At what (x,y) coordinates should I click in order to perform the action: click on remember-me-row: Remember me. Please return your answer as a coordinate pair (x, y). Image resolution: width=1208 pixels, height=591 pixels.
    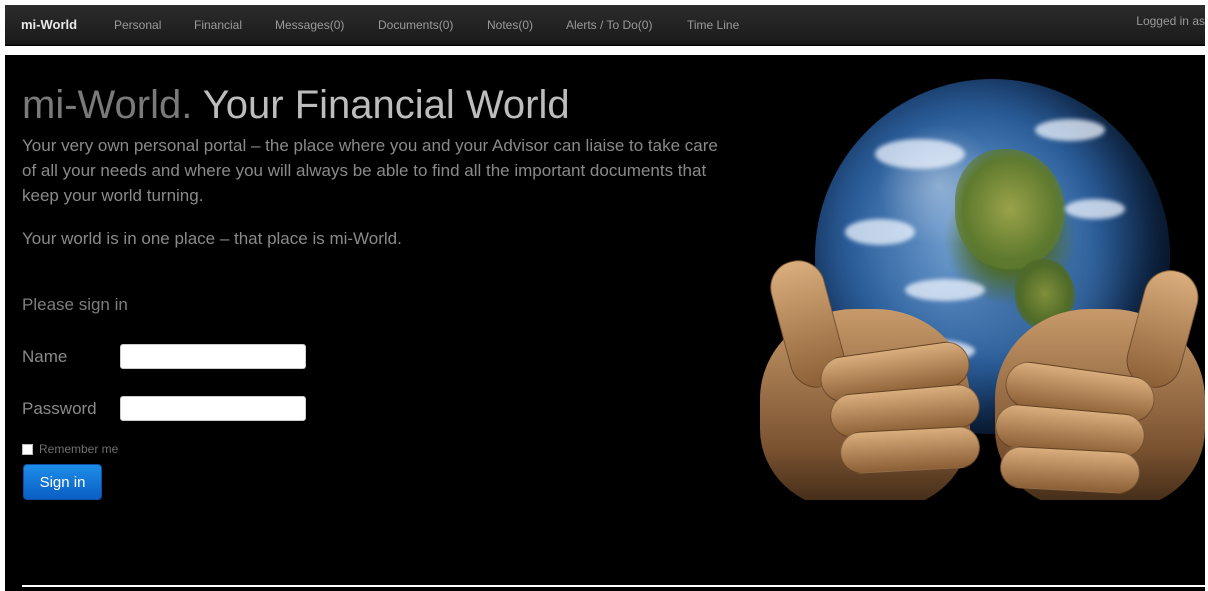
    Looking at the image, I should click on (70, 449).